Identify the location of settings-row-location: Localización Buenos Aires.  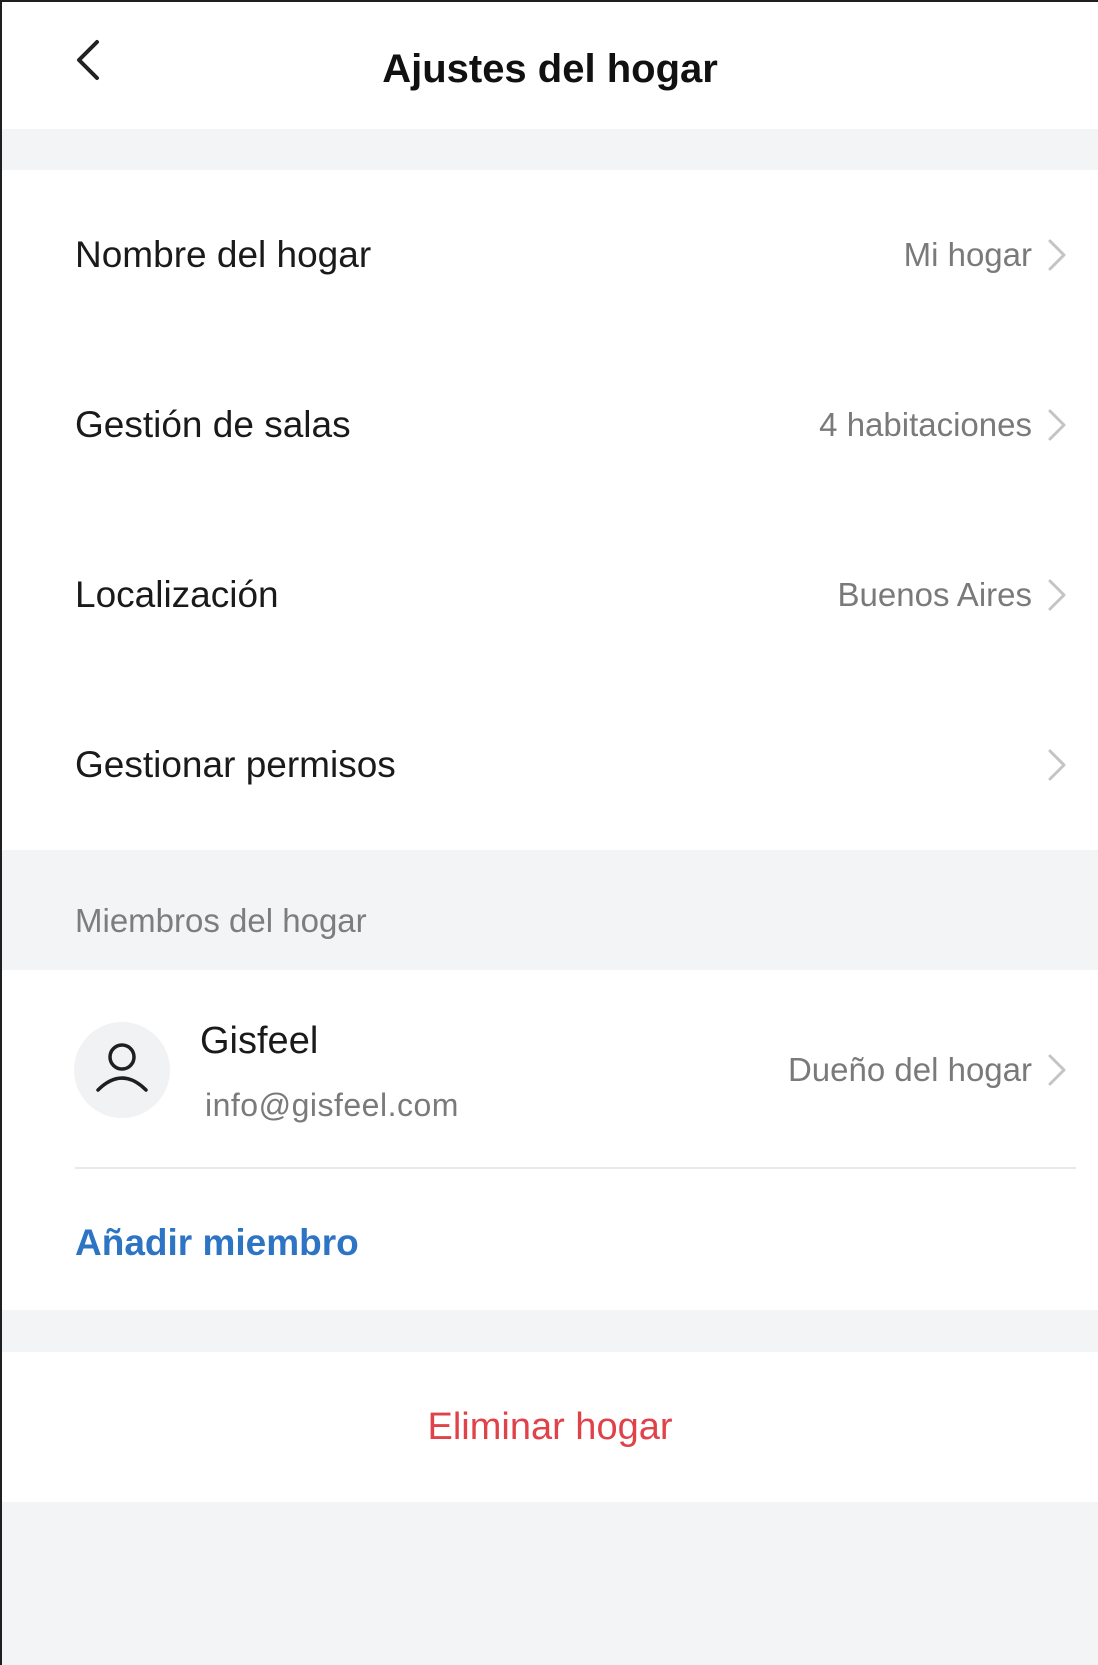
(550, 595).